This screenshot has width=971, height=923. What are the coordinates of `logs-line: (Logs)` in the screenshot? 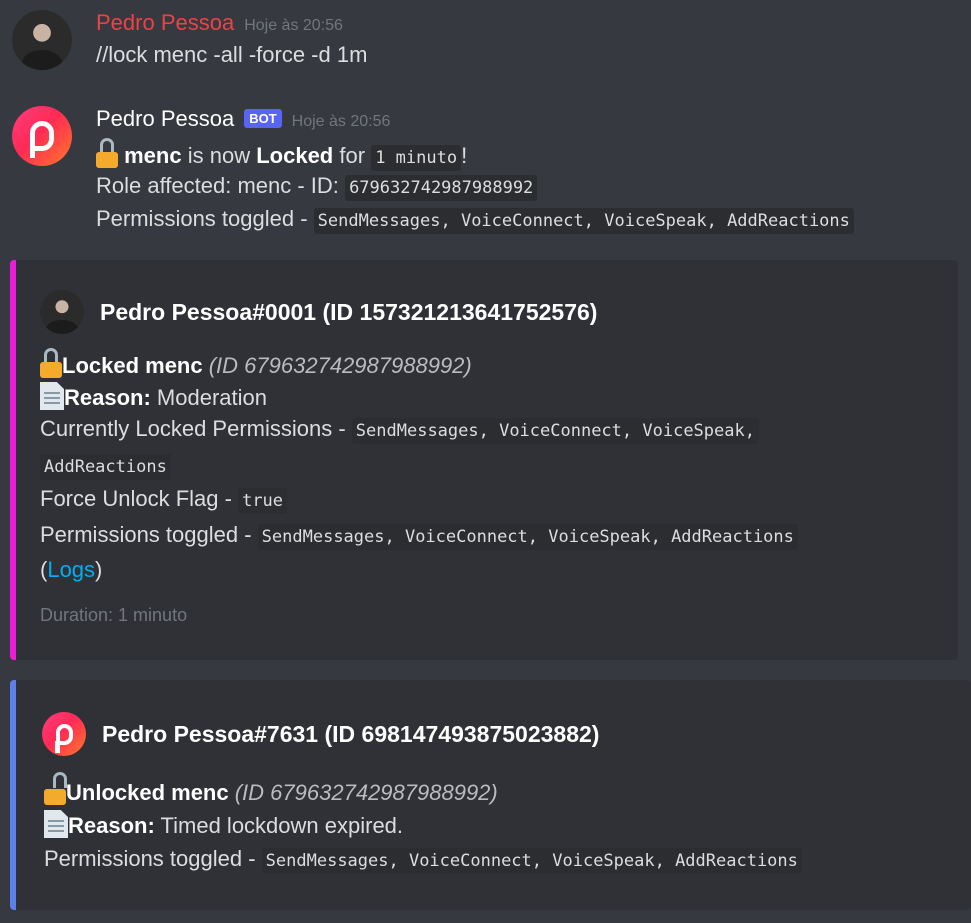 It's located at (71, 570).